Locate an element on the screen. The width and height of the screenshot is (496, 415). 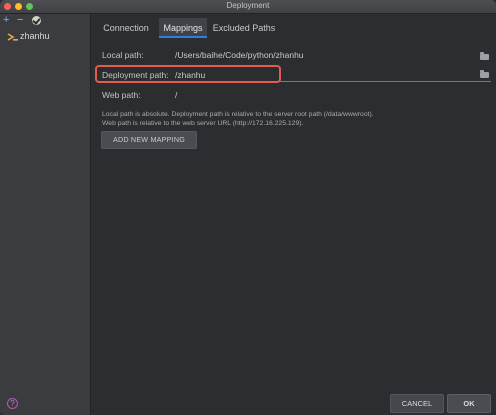
window-title: Deployment is located at coordinates (248, 5).